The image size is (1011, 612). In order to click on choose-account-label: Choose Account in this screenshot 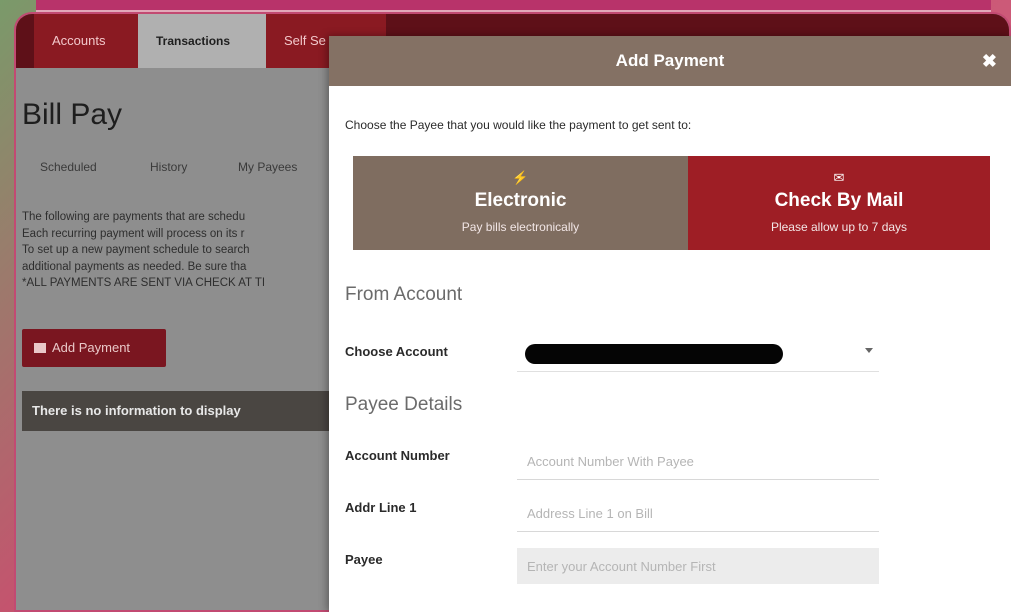, I will do `click(396, 351)`.